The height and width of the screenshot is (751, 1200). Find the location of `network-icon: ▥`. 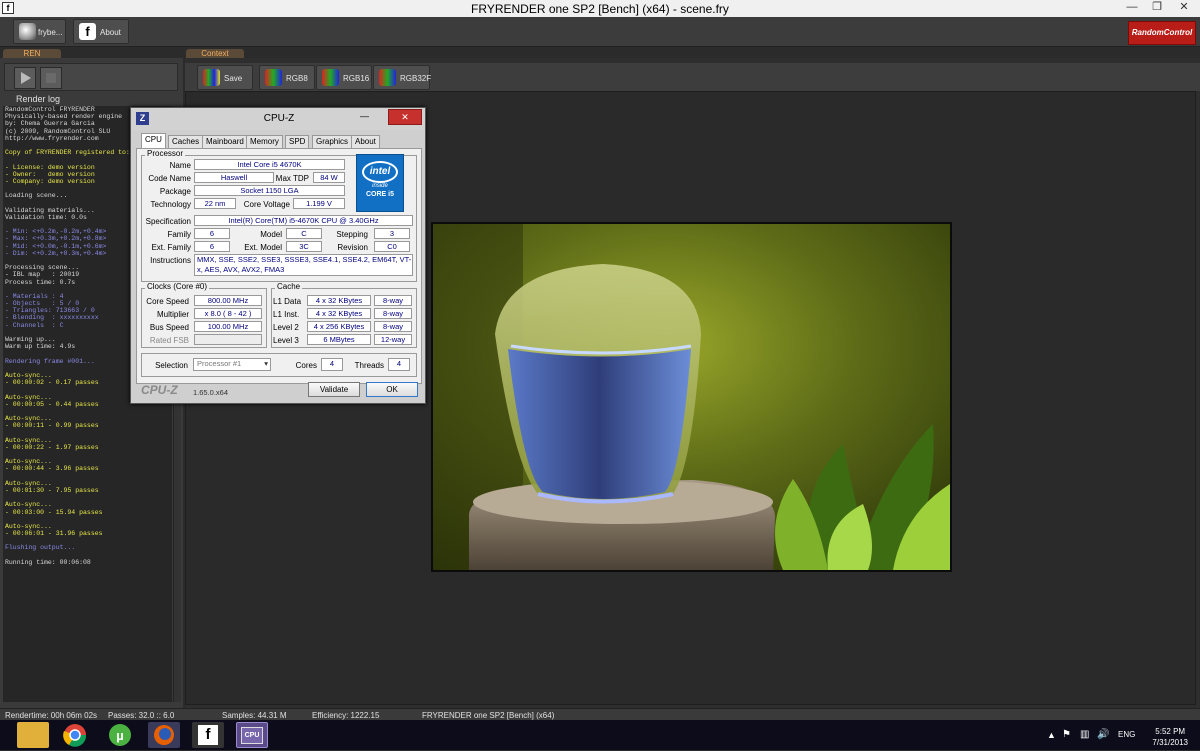

network-icon: ▥ is located at coordinates (1084, 734).